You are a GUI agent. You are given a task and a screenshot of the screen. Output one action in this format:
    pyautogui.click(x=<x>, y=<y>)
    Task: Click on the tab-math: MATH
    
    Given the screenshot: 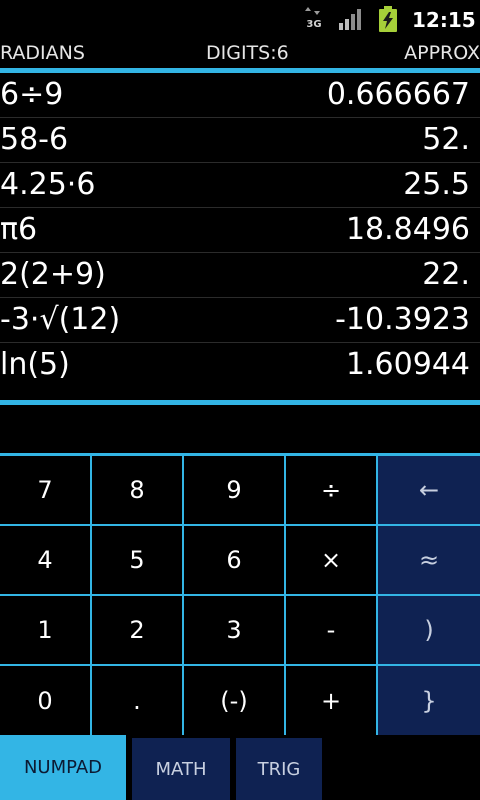 What is the action you would take?
    pyautogui.click(x=181, y=769)
    